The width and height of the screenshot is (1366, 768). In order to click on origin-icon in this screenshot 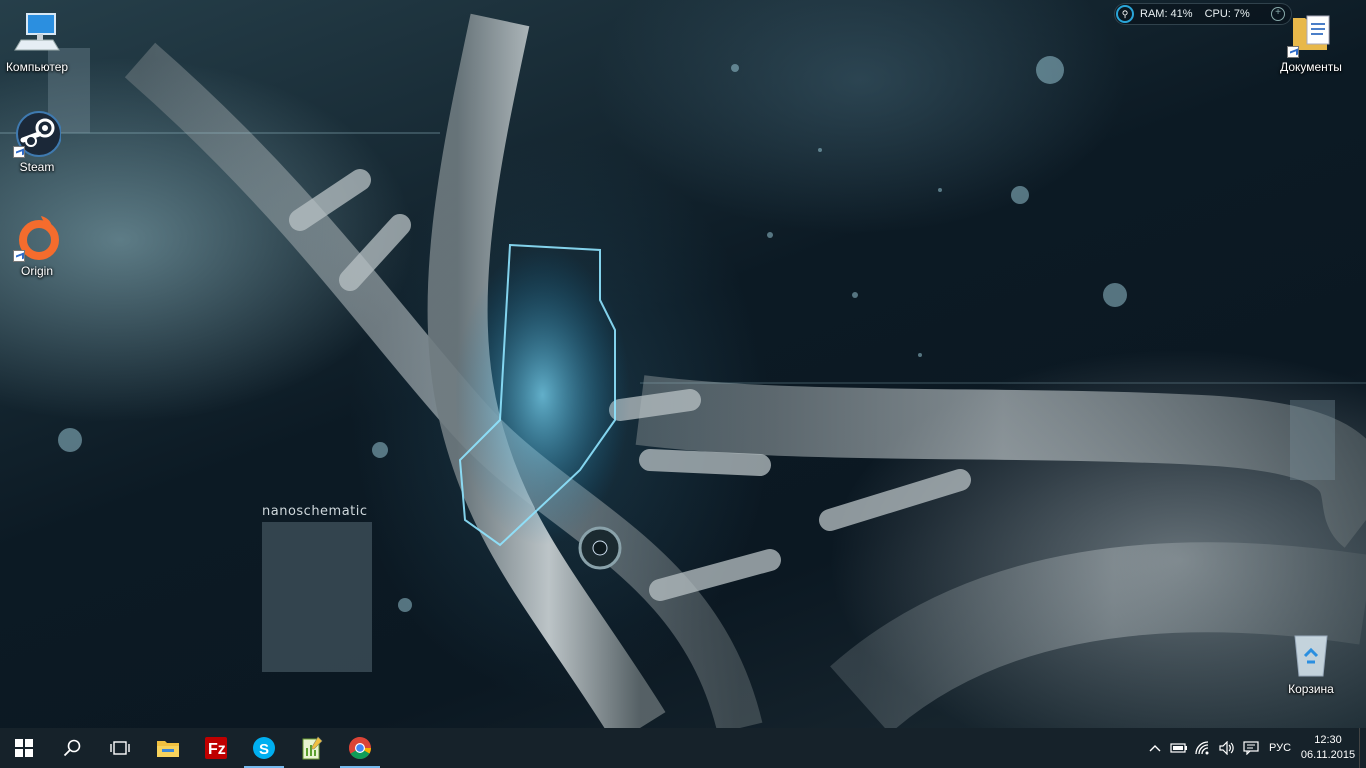, I will do `click(37, 238)`.